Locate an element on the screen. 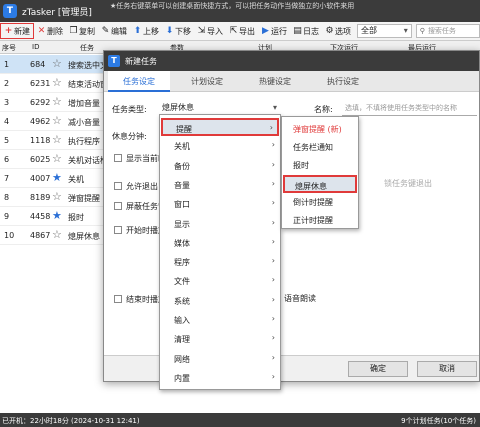 This screenshot has width=480, height=427. menu-item-category: 网络 › is located at coordinates (220, 359).